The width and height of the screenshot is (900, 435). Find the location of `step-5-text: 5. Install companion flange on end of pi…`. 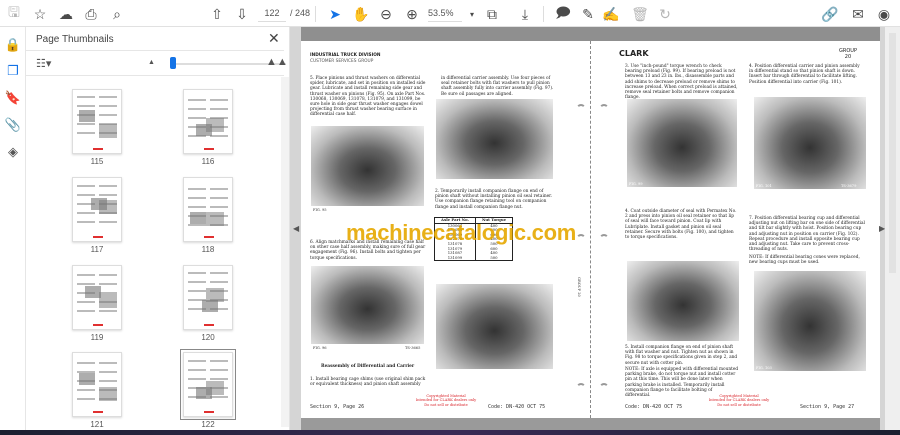

step-5-text: 5. Install companion flange on end of pi… is located at coordinates (681, 355).